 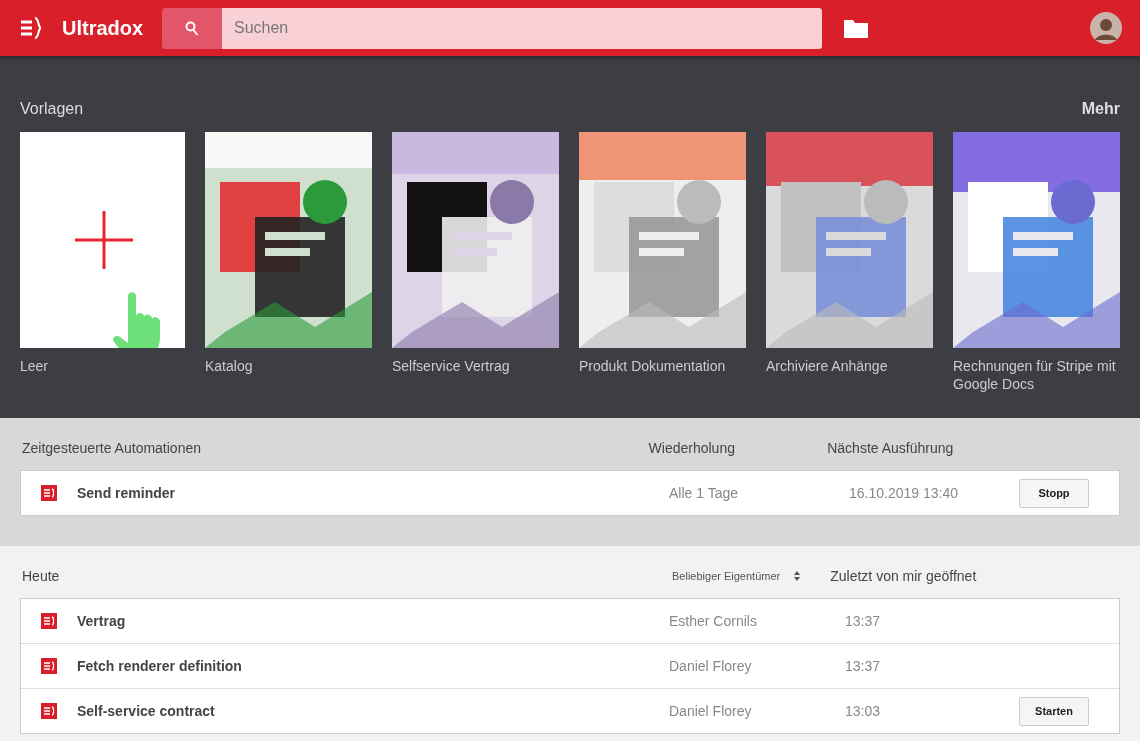 What do you see at coordinates (704, 493) in the screenshot?
I see `repeat-cell-text: Alle 1 Tage` at bounding box center [704, 493].